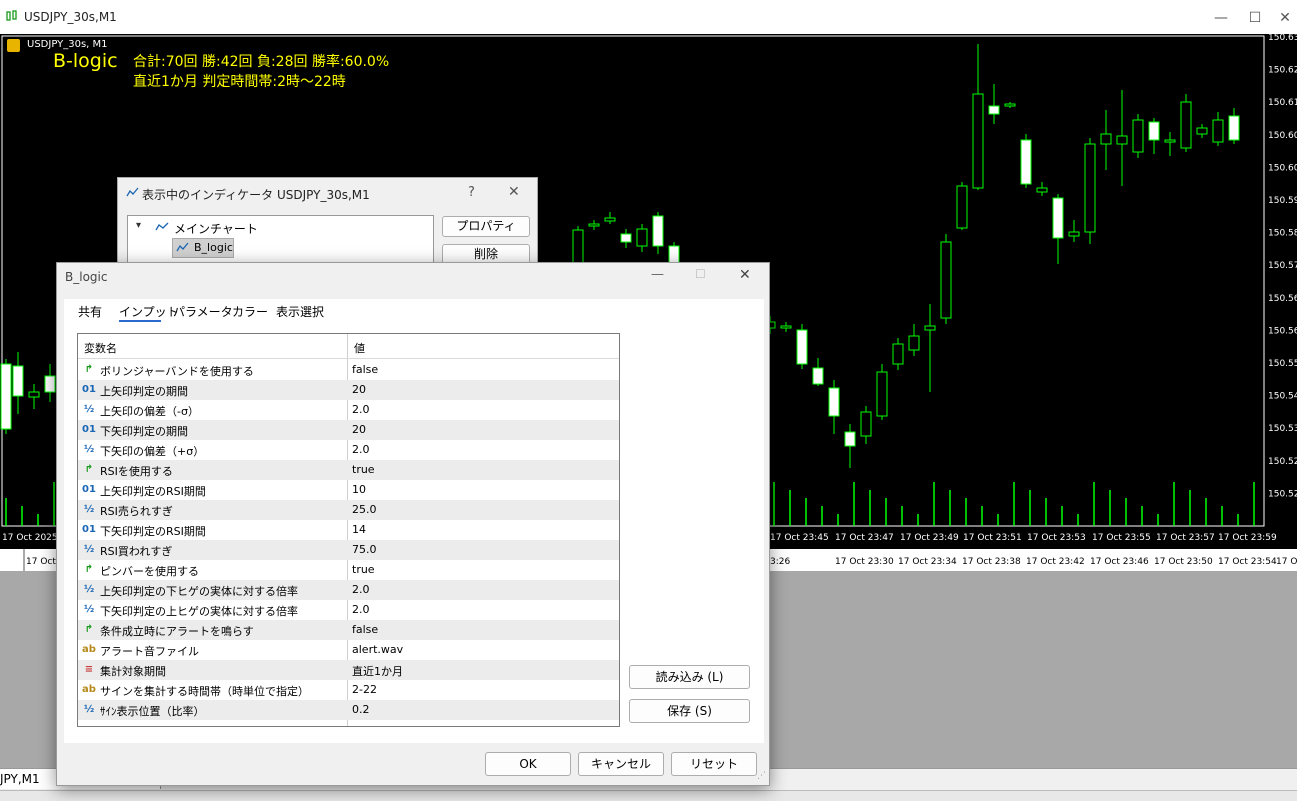  I want to click on table-row: ≡ 集計対象期間 直近1か月, so click(348, 670).